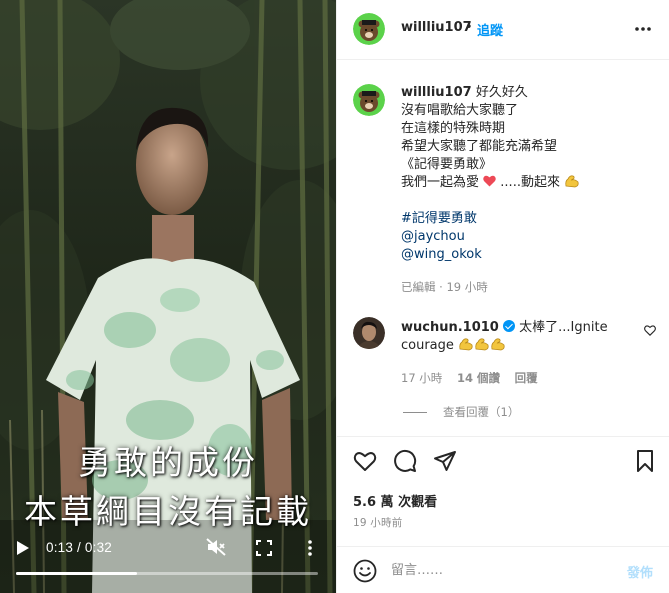 The image size is (669, 593). Describe the element at coordinates (650, 330) in the screenshot. I see `like-comment-heart-icon` at that location.